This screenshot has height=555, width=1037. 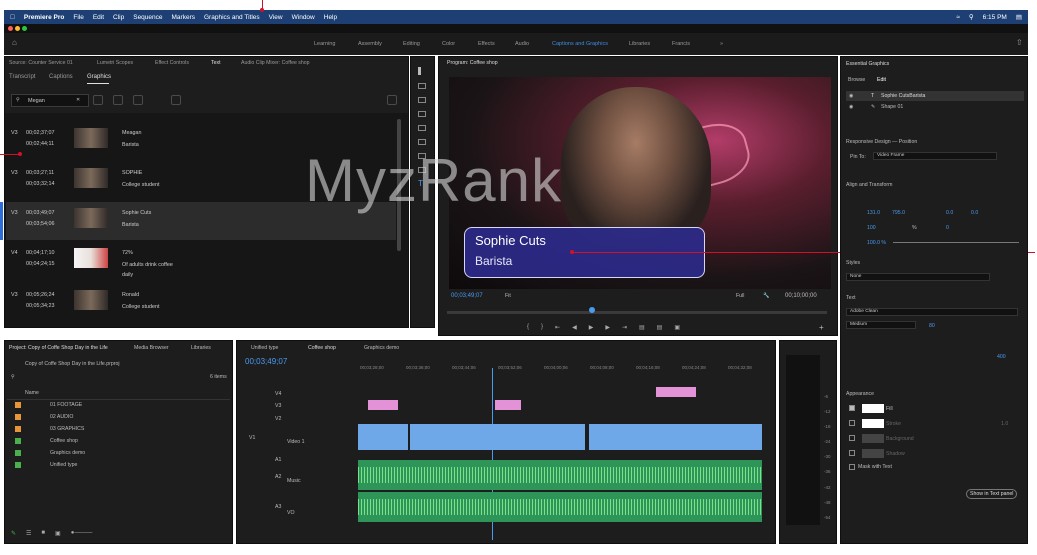 I want to click on track-v3: V3, so click(x=278, y=406).